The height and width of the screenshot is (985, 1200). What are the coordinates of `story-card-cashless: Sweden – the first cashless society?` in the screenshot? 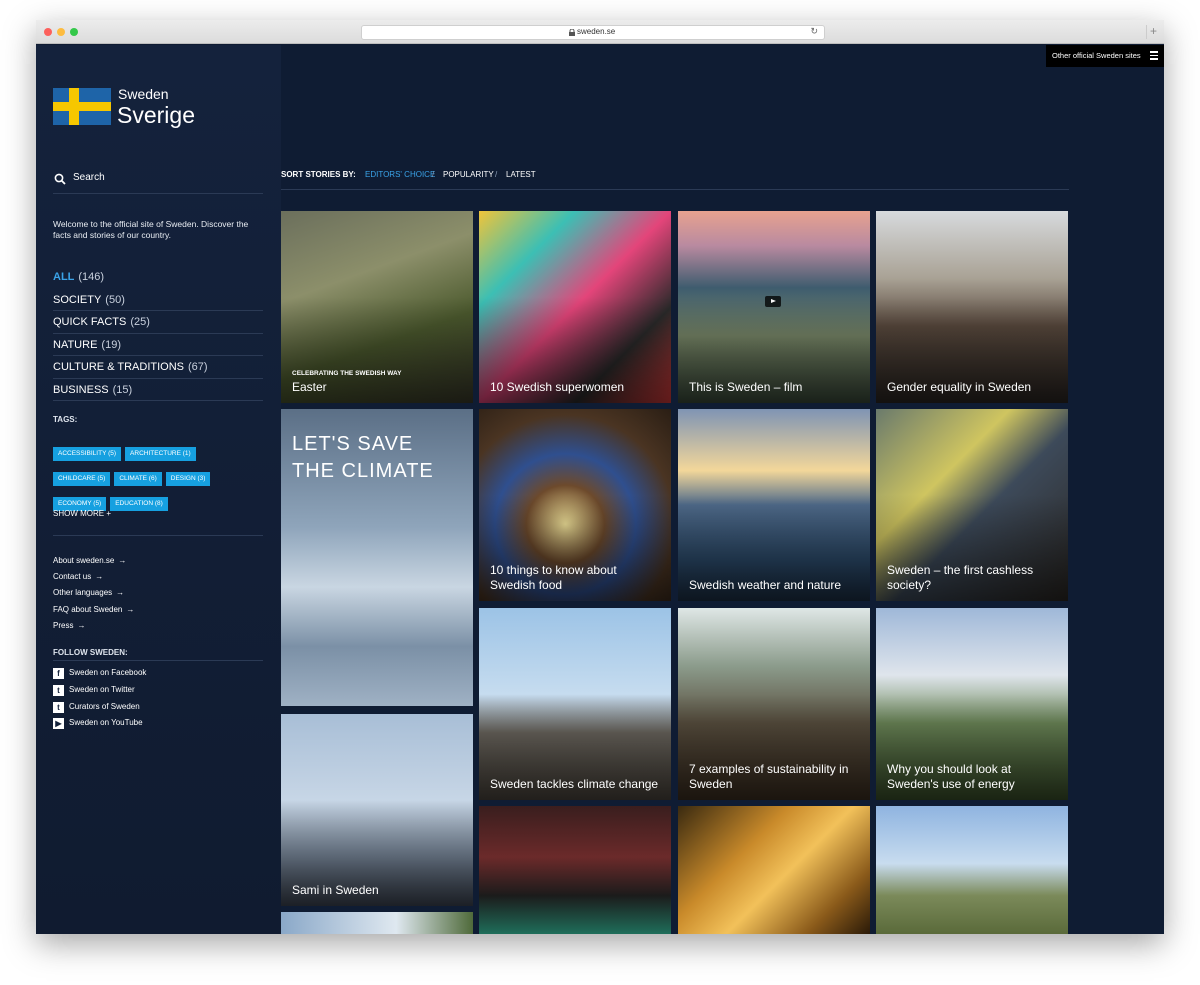 It's located at (972, 505).